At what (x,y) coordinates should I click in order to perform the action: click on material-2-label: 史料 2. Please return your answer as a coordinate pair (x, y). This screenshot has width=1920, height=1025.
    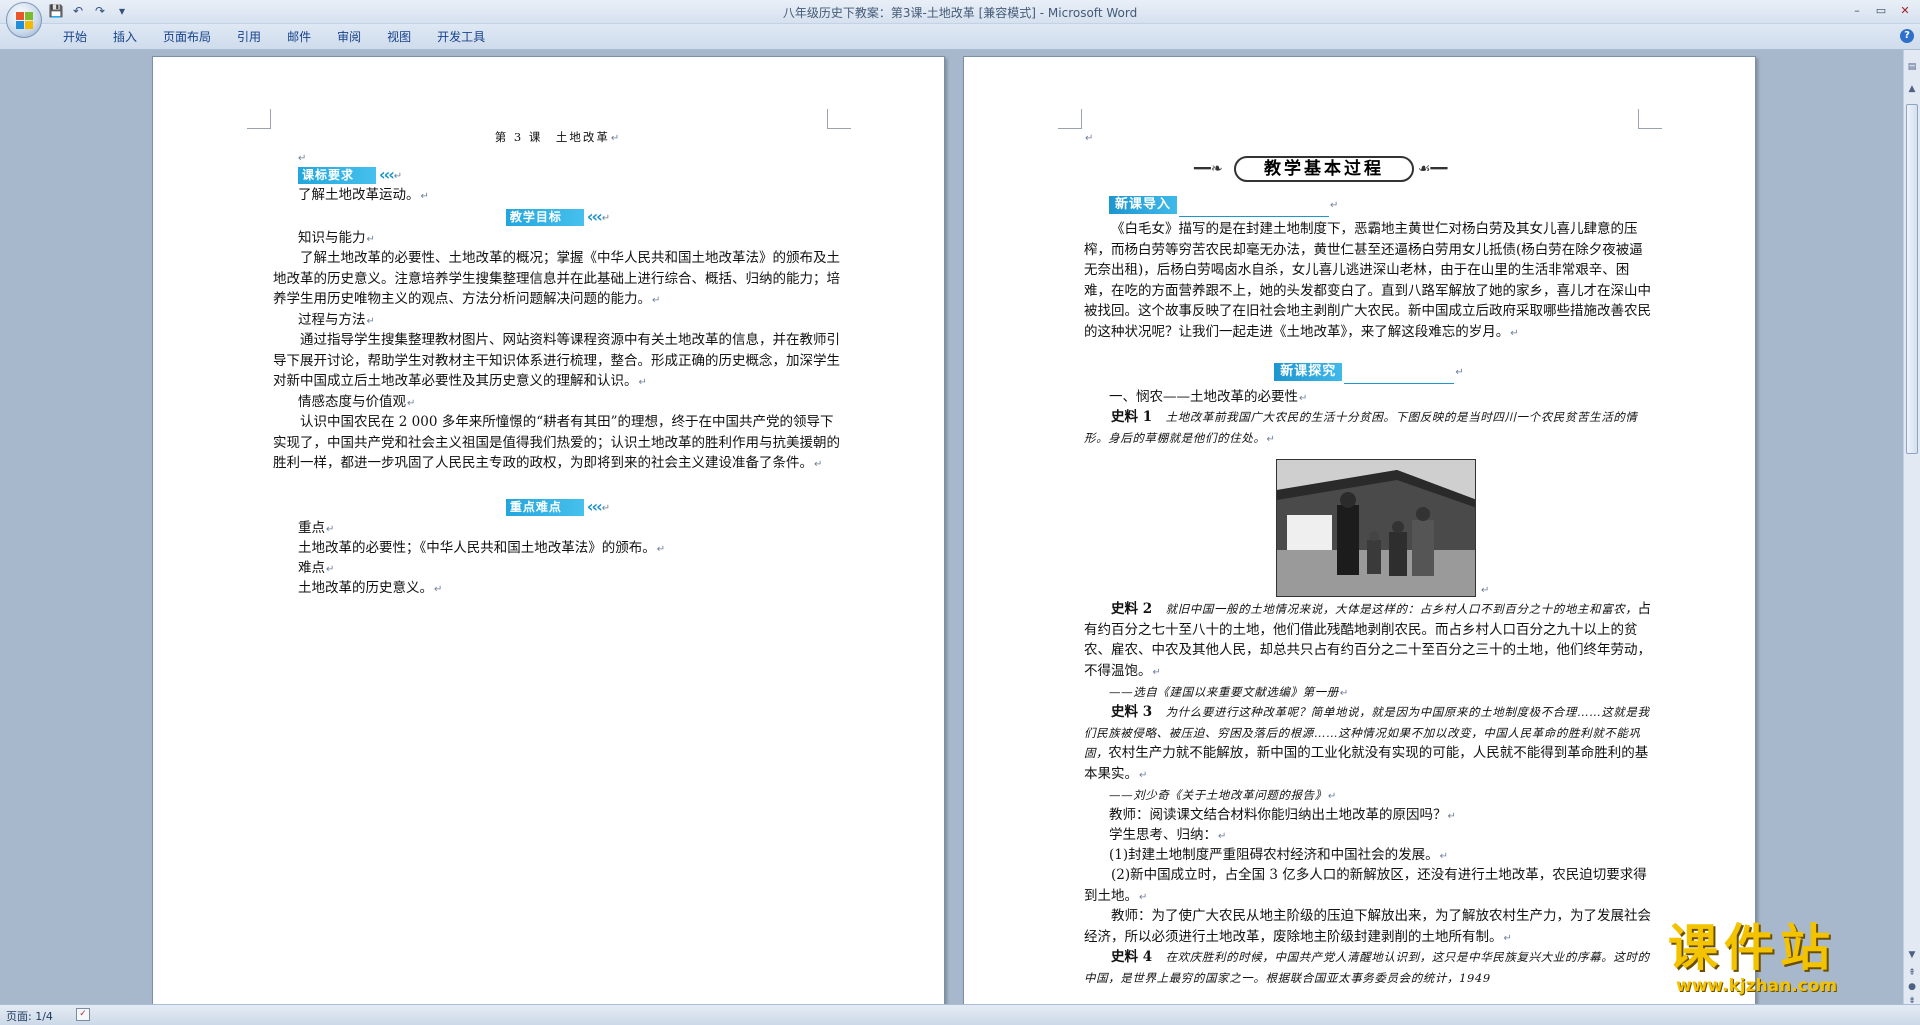
    Looking at the image, I should click on (1132, 609).